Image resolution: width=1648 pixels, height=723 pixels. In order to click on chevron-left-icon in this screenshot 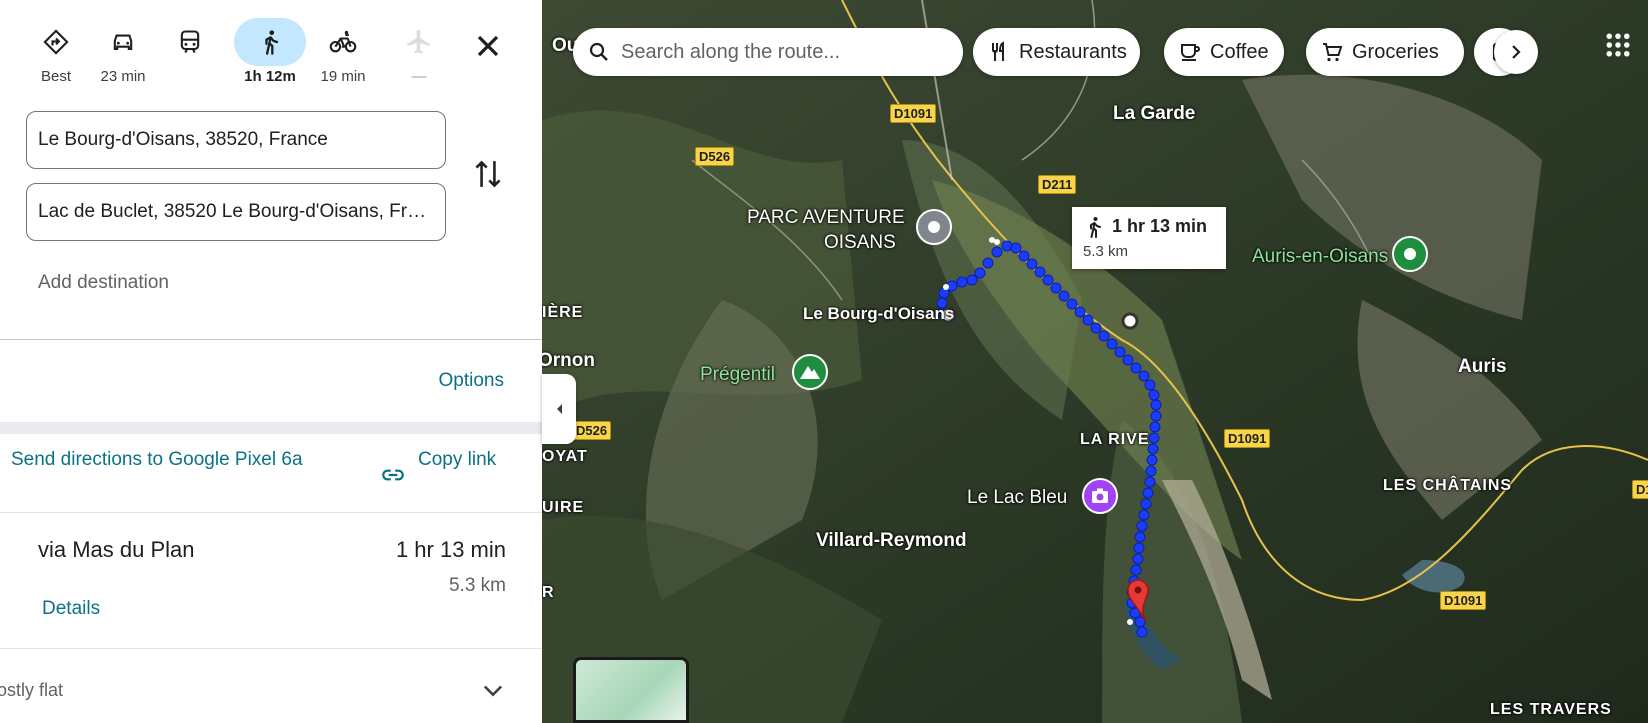, I will do `click(559, 409)`.